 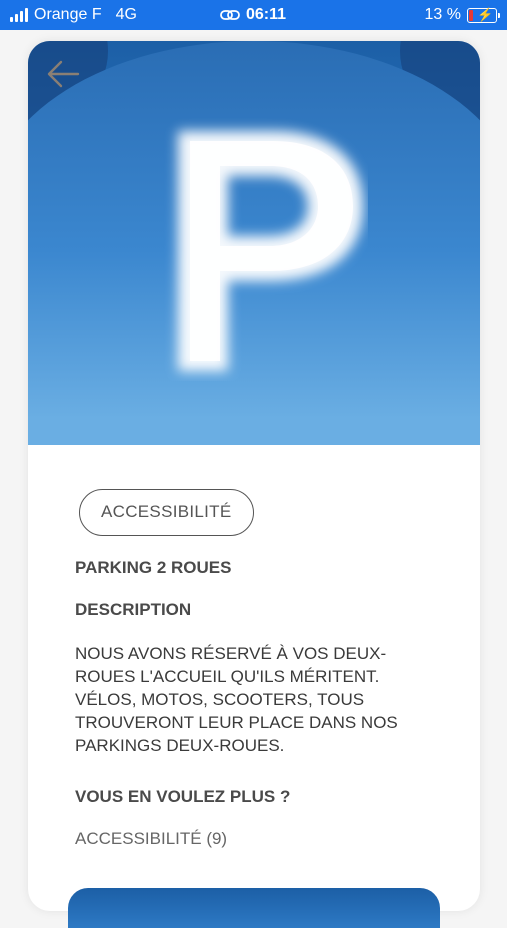 I want to click on status-left: Orange F 4G, so click(x=73, y=15).